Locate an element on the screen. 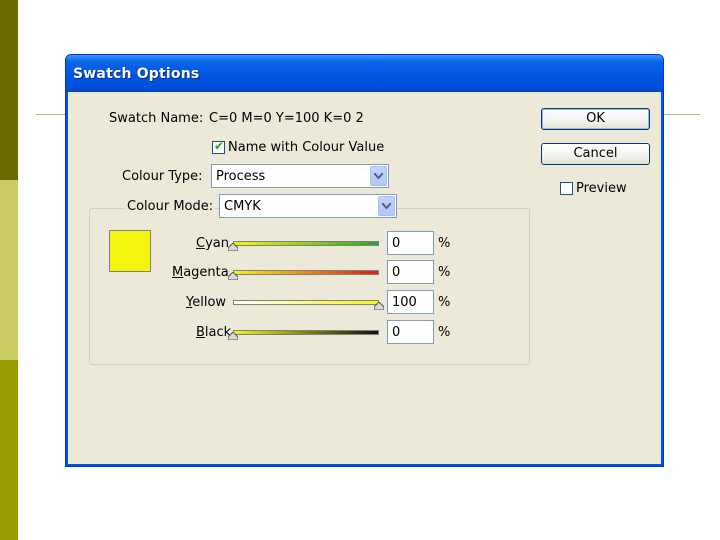 The height and width of the screenshot is (540, 720). colour-mode-label: Colour Mode: is located at coordinates (170, 206).